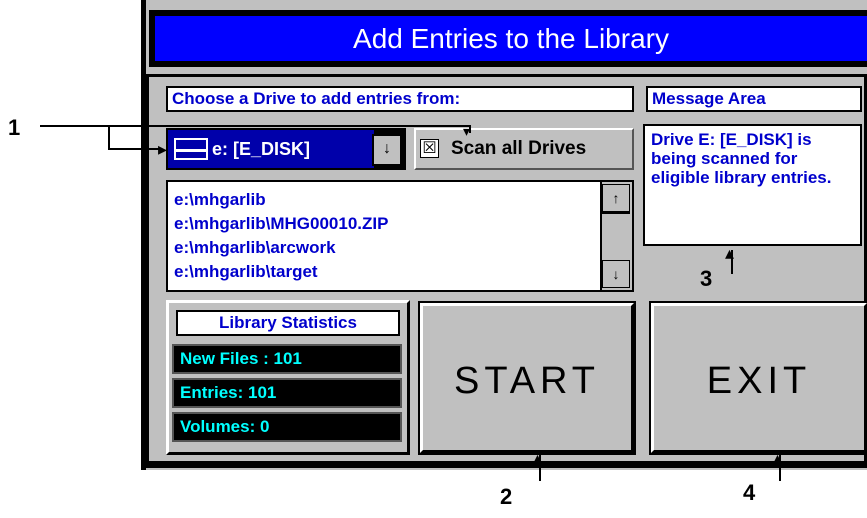 The image size is (867, 518). Describe the element at coordinates (518, 149) in the screenshot. I see `scan-all-drives-label: Scan all Drives` at that location.